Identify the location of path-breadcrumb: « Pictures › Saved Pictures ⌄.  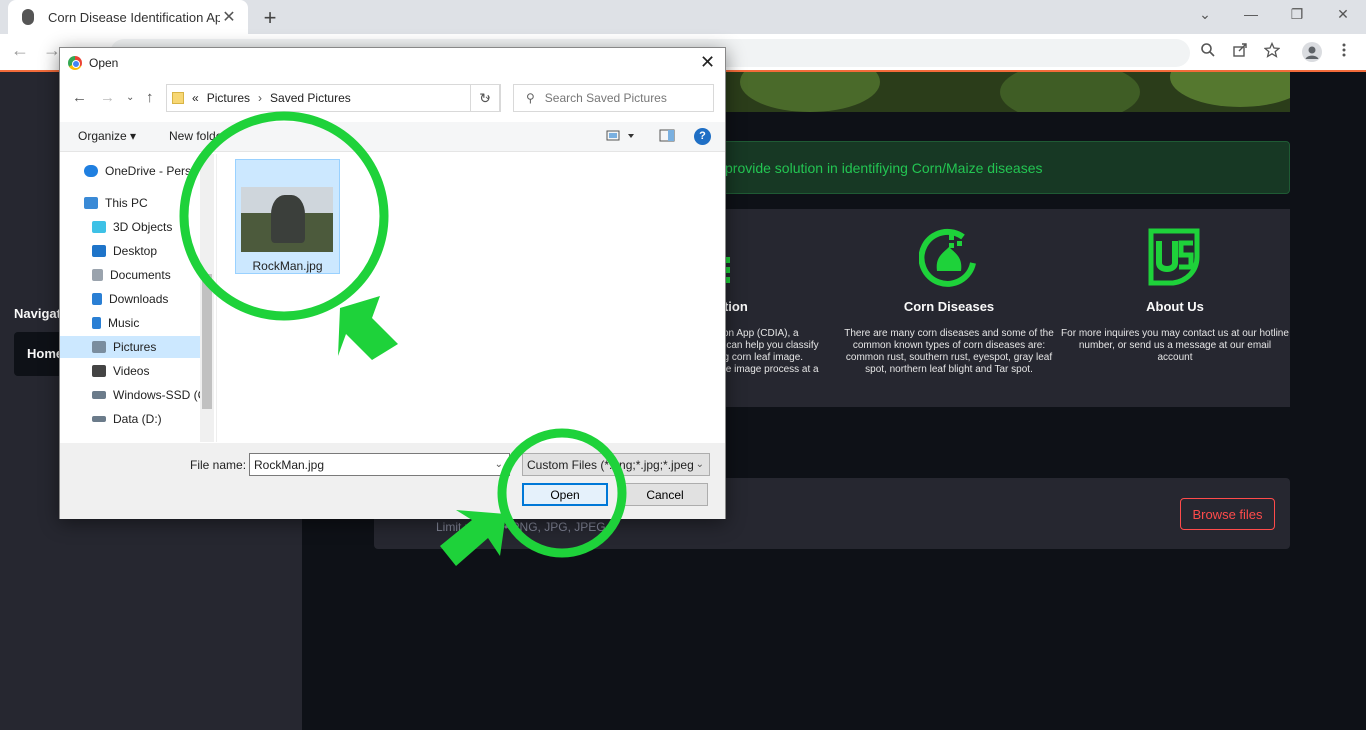
(333, 98).